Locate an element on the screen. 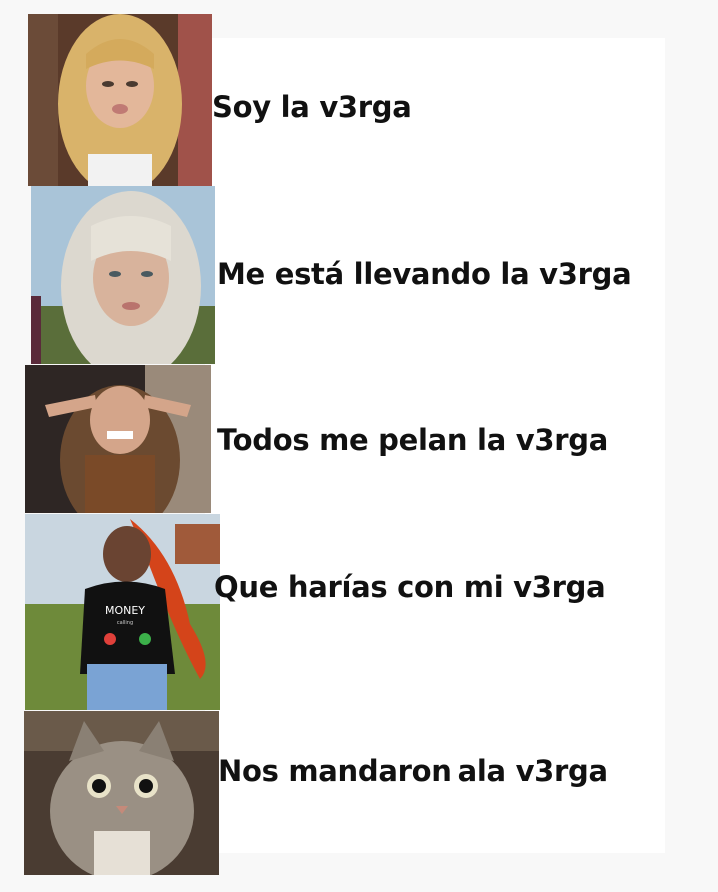  photo-grimacing-woman is located at coordinates (118, 439).